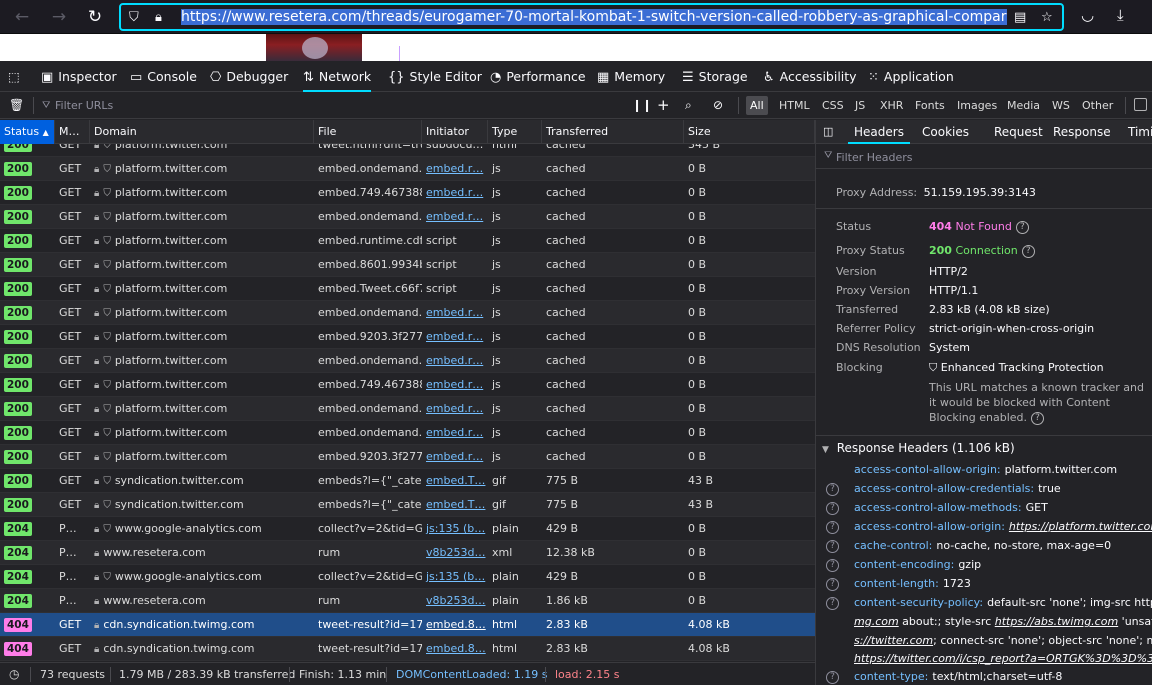  What do you see at coordinates (876, 621) in the screenshot?
I see `csp-link: mg.com` at bounding box center [876, 621].